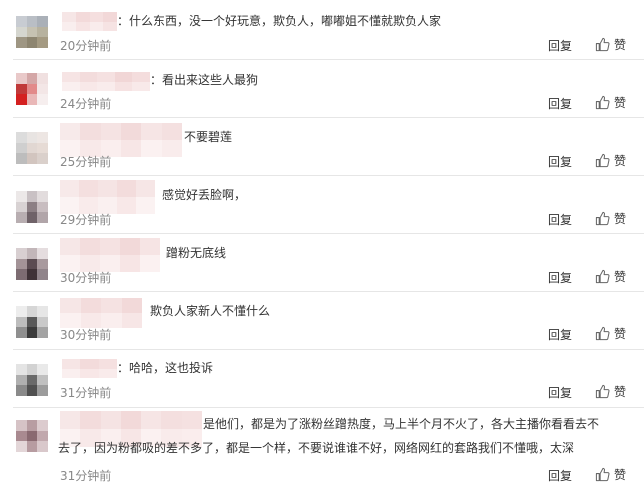 The height and width of the screenshot is (495, 644). I want to click on comment-text: 不要碧莲, so click(208, 137).